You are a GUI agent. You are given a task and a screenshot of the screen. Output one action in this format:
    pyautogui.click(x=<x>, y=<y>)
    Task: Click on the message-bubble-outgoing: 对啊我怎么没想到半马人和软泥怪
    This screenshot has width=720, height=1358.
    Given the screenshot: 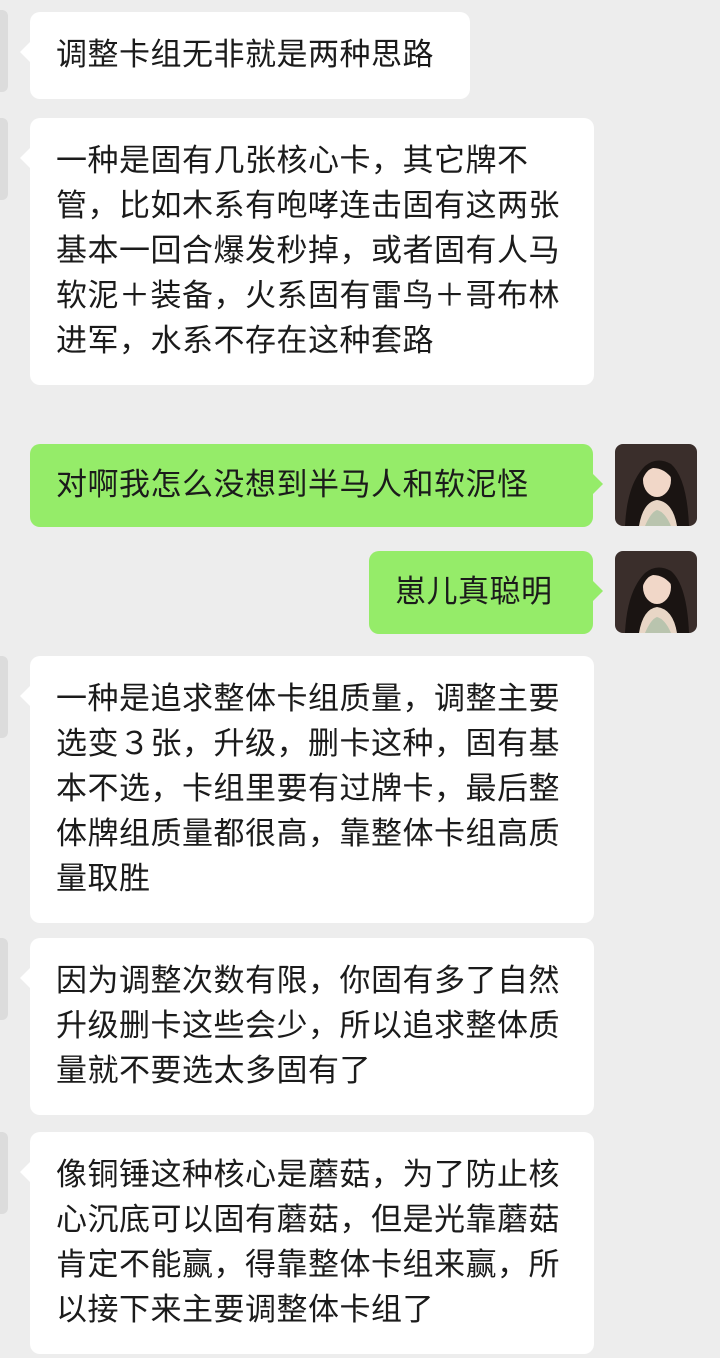 What is the action you would take?
    pyautogui.click(x=316, y=485)
    